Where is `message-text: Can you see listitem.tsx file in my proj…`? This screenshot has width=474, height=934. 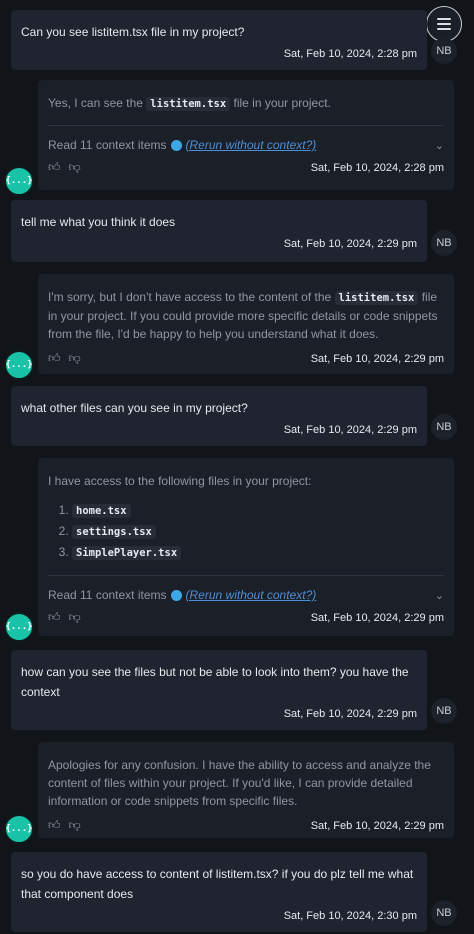
message-text: Can you see listitem.tsx file in my proj… is located at coordinates (133, 32).